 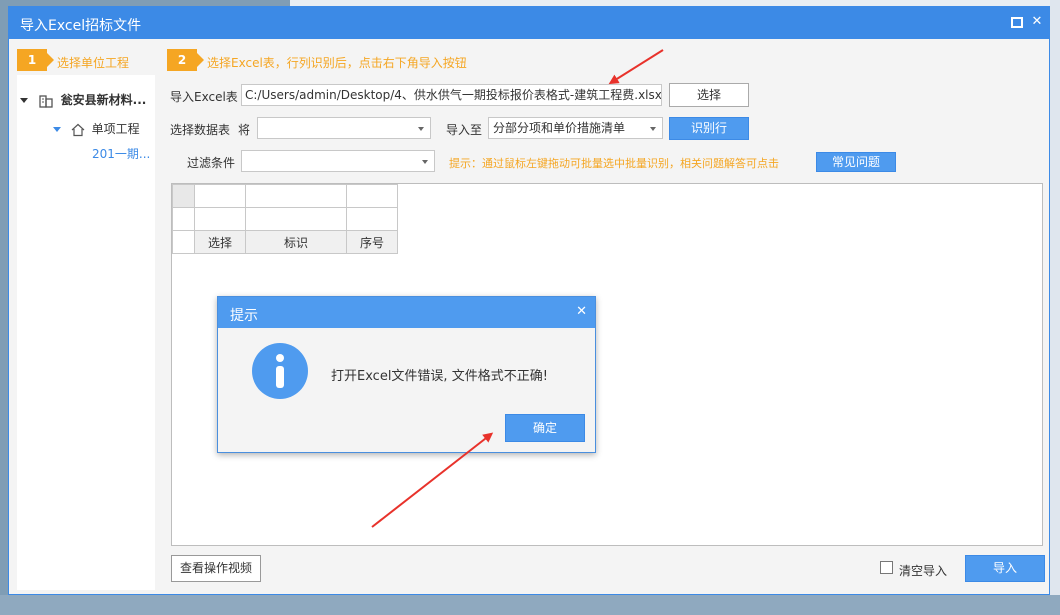 I want to click on filter-label: 过滤条件, so click(x=211, y=163).